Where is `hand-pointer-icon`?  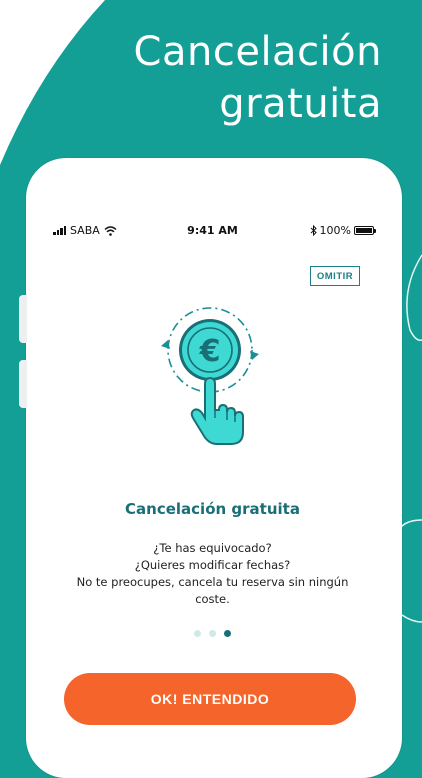
hand-pointer-icon is located at coordinates (217, 410).